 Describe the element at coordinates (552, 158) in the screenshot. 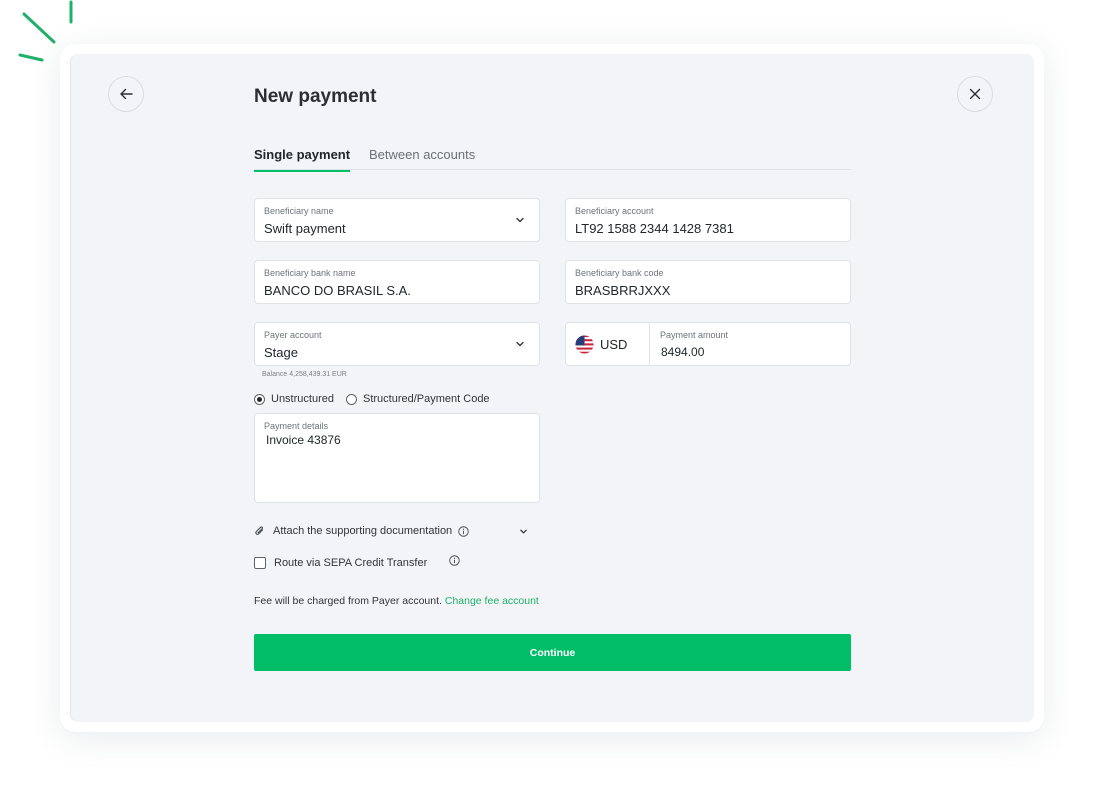

I see `payment-type-tabs: Single payment Between accounts` at that location.